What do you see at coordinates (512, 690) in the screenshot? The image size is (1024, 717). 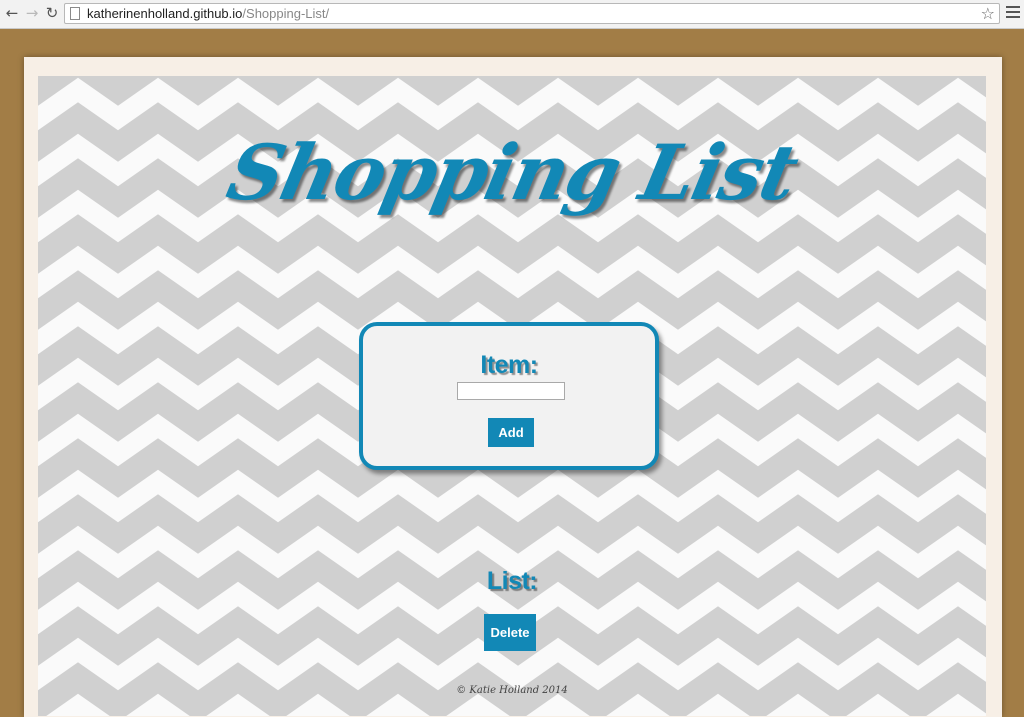 I see `copyright-footer: © Katie Holland 2014` at bounding box center [512, 690].